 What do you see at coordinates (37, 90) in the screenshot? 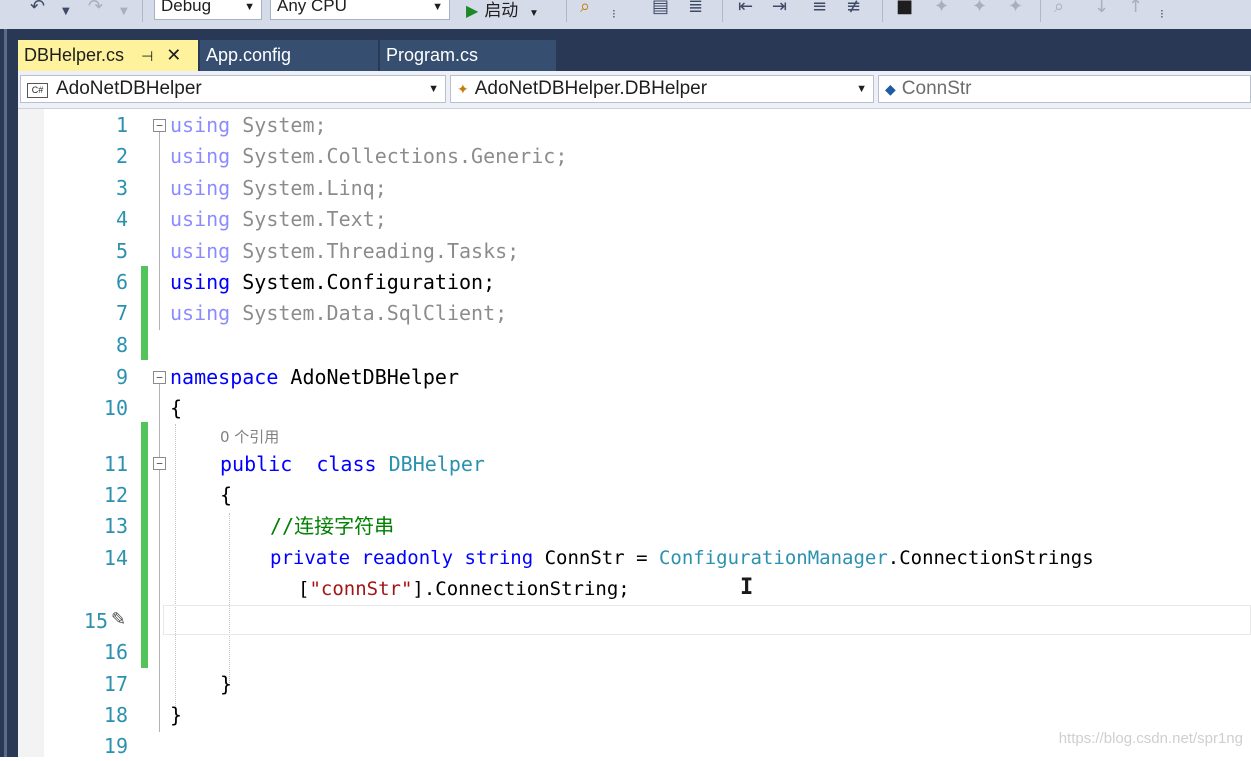
I see `csharp-project-icon: C#` at bounding box center [37, 90].